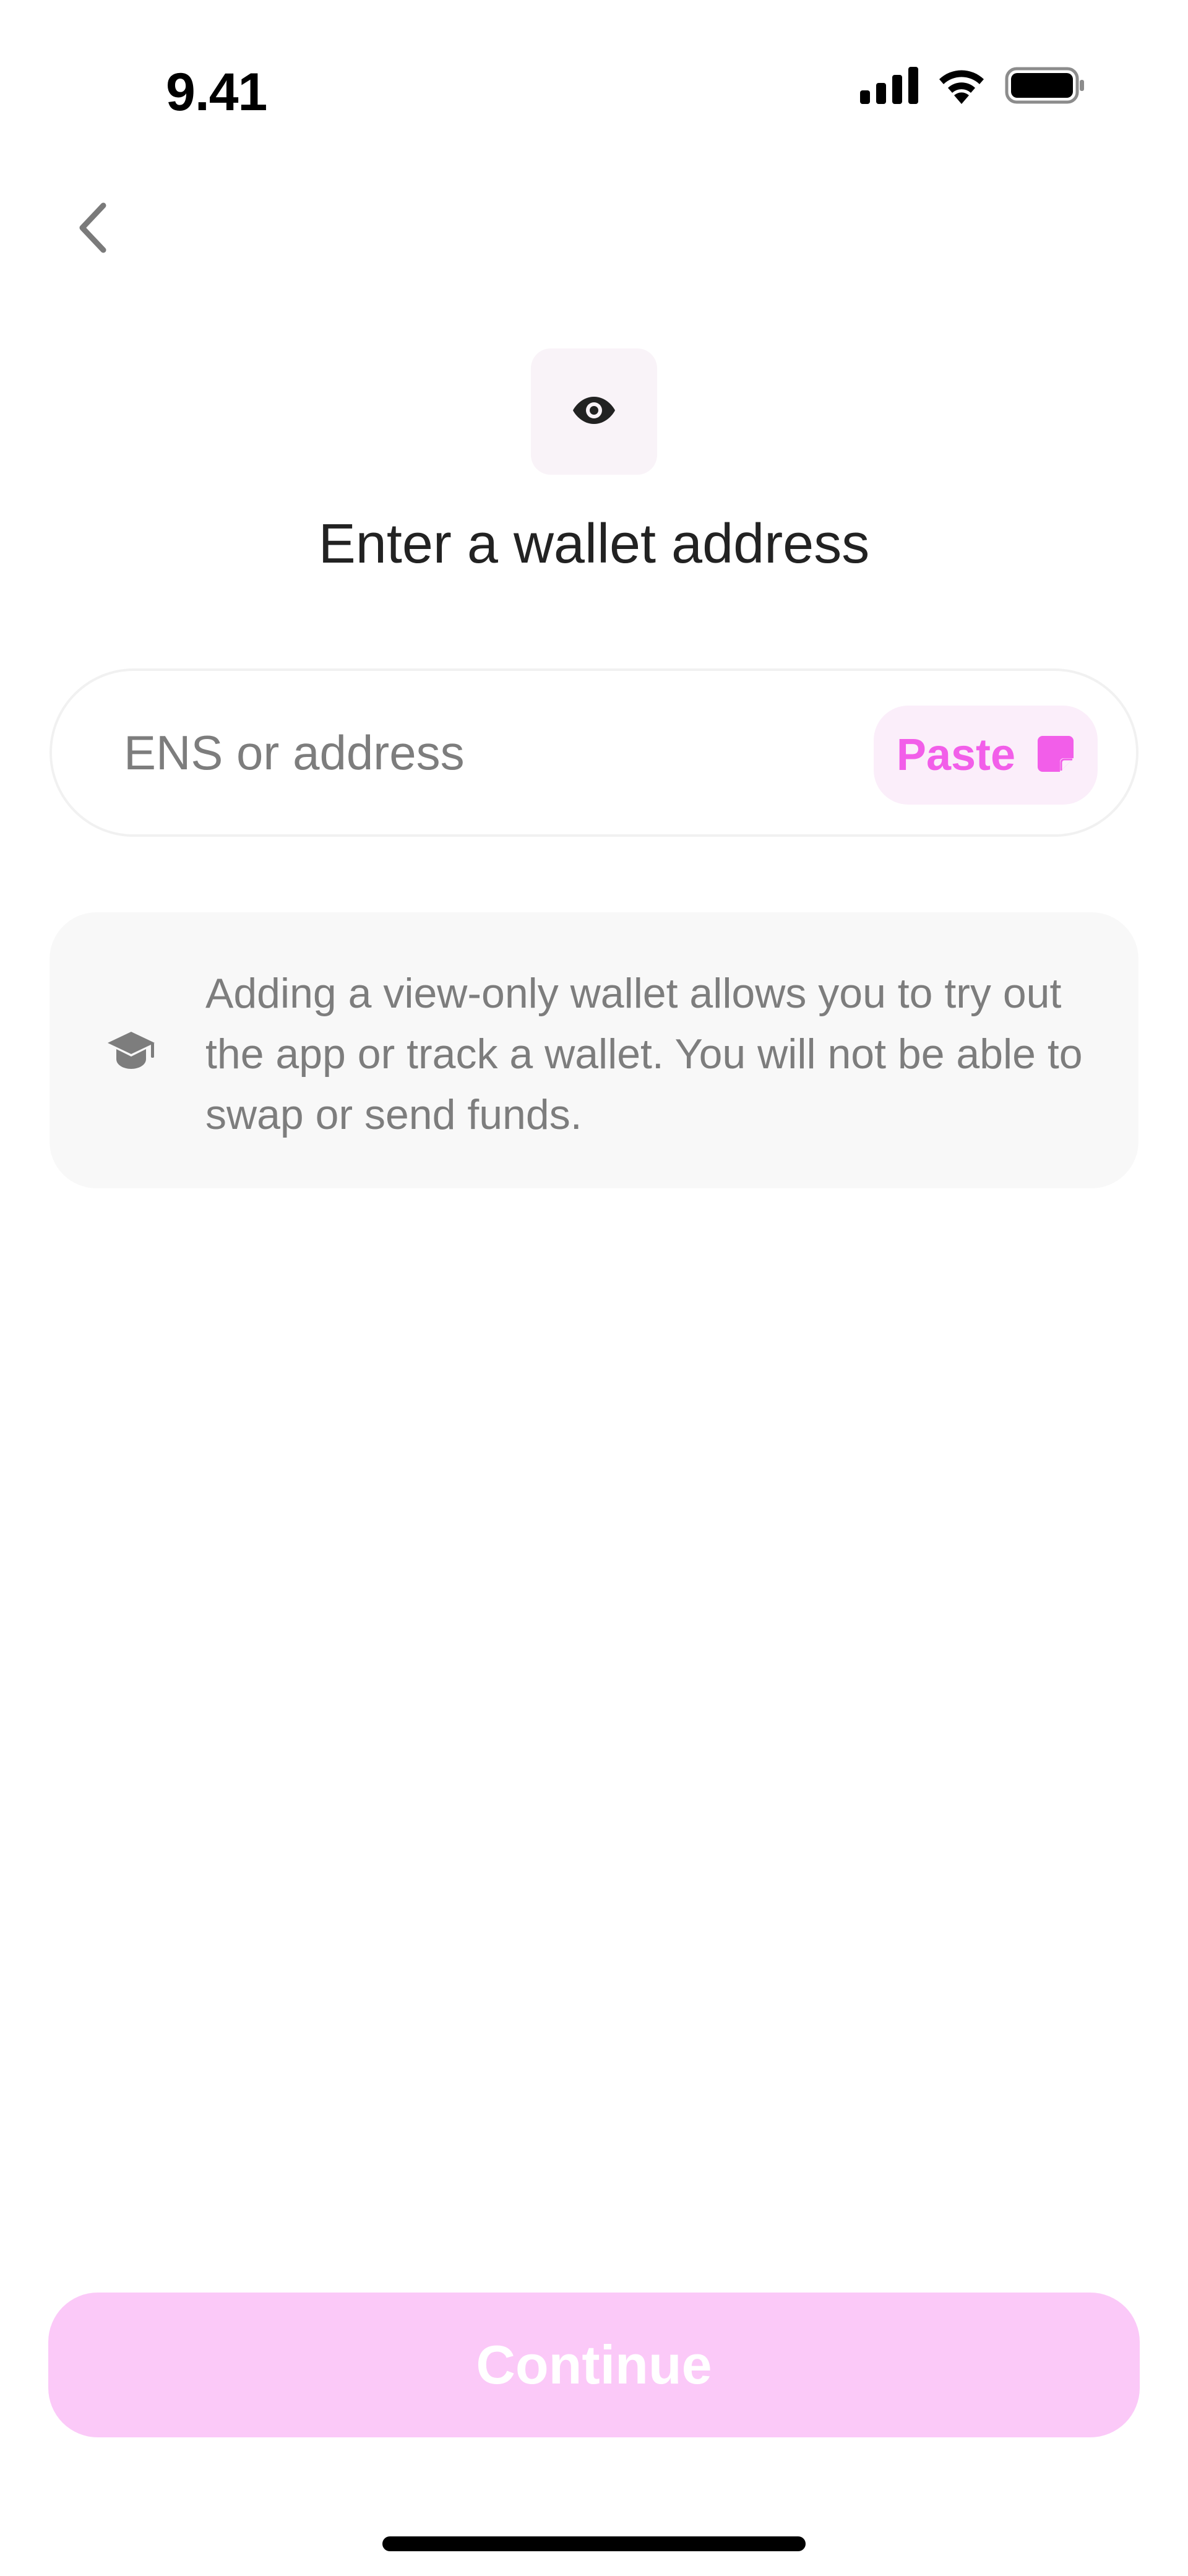 The image size is (1188, 2576). I want to click on continue-label: Continue, so click(594, 2364).